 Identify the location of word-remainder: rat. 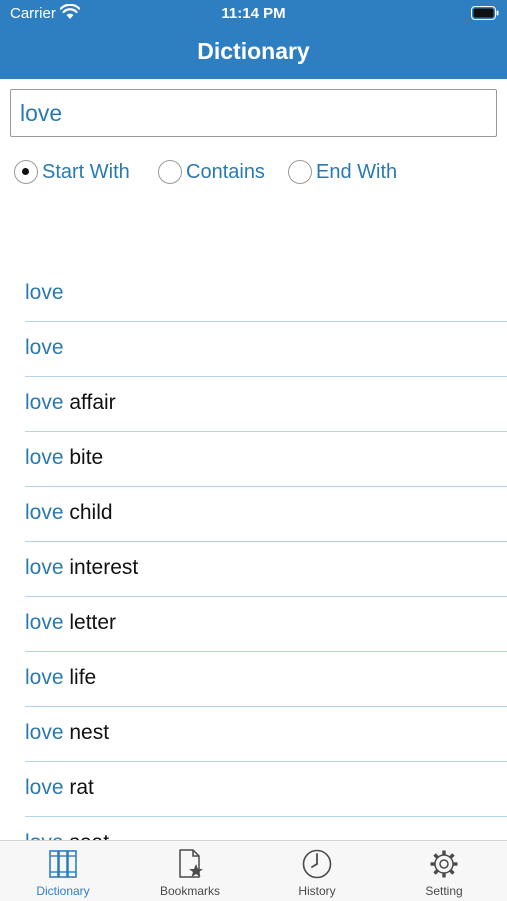
(78, 787).